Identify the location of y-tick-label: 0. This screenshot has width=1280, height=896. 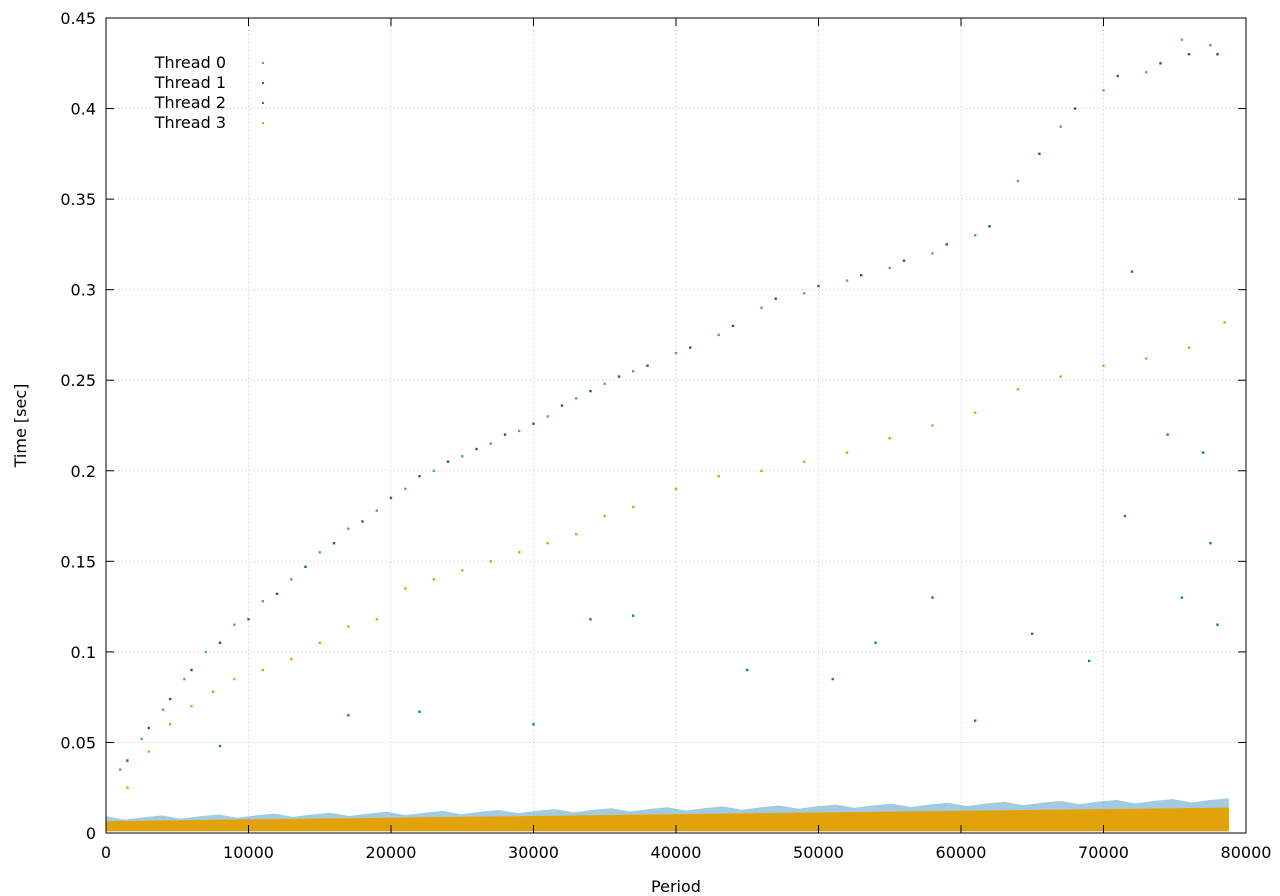
(91, 833).